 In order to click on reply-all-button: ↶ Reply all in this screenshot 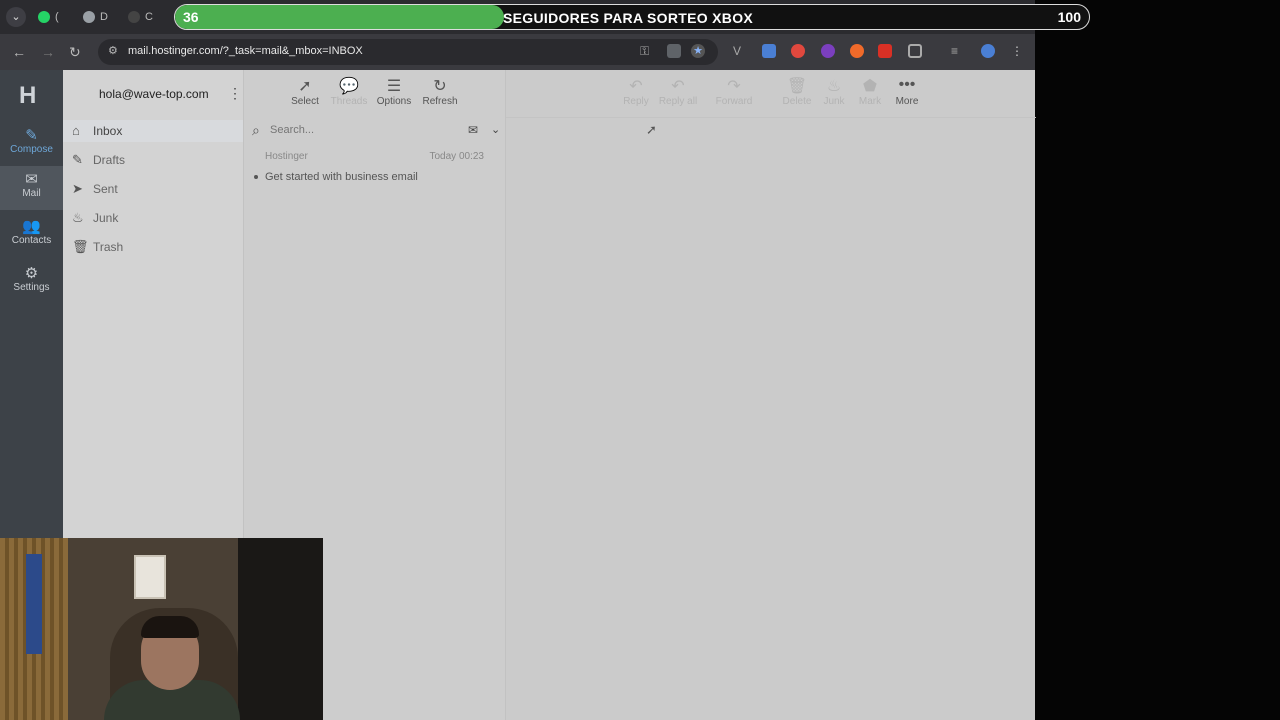, I will do `click(678, 91)`.